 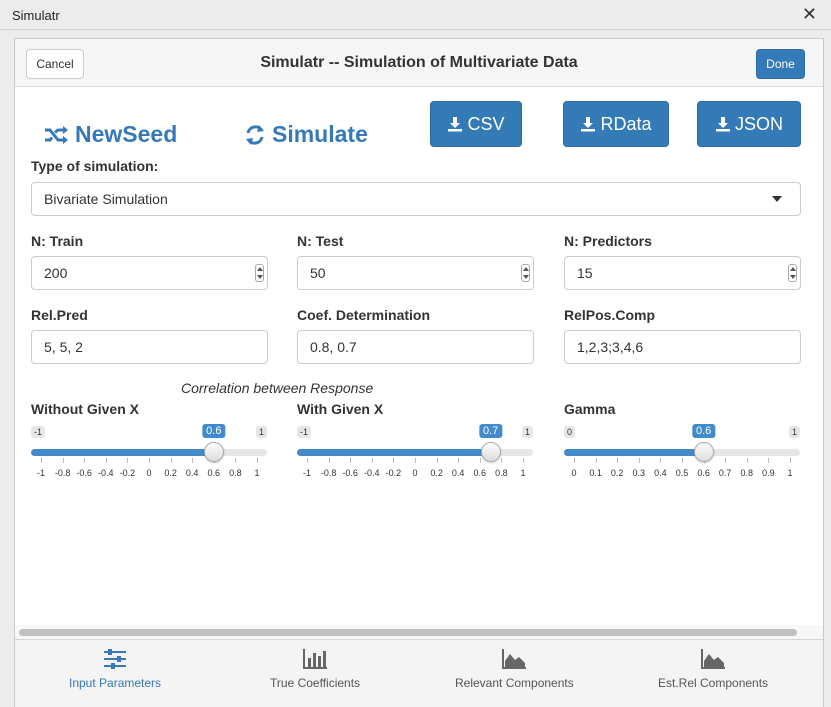 What do you see at coordinates (608, 241) in the screenshot?
I see `n-predictors-label: N: Predictors` at bounding box center [608, 241].